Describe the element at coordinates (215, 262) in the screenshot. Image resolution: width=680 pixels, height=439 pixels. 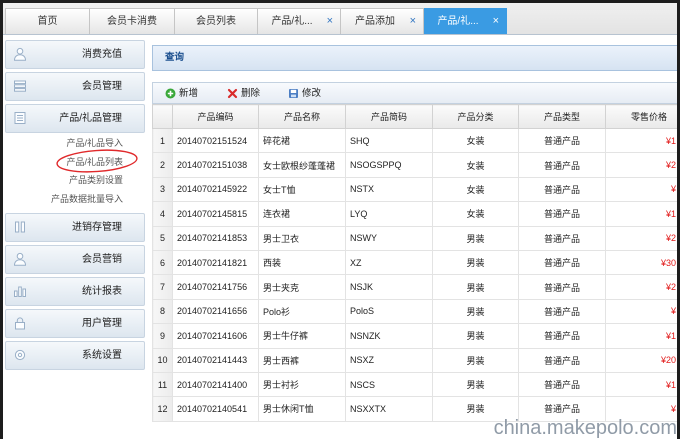
I see `cell-code: 20140702141821` at that location.